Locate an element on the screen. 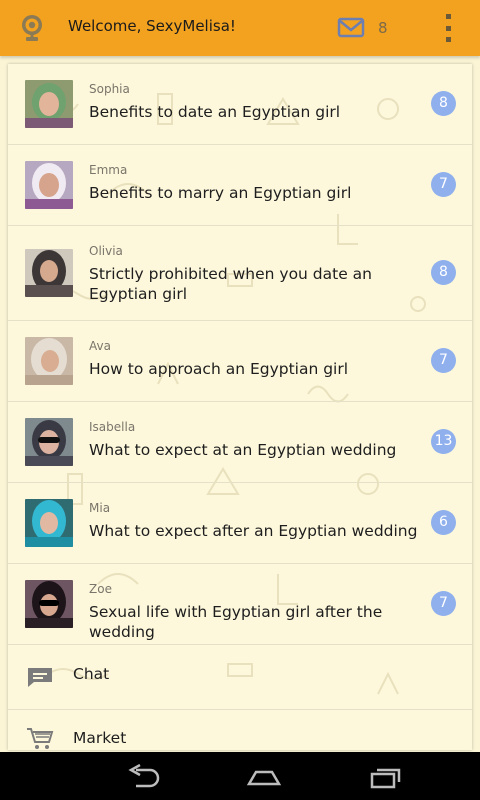  back-icon is located at coordinates (144, 777).